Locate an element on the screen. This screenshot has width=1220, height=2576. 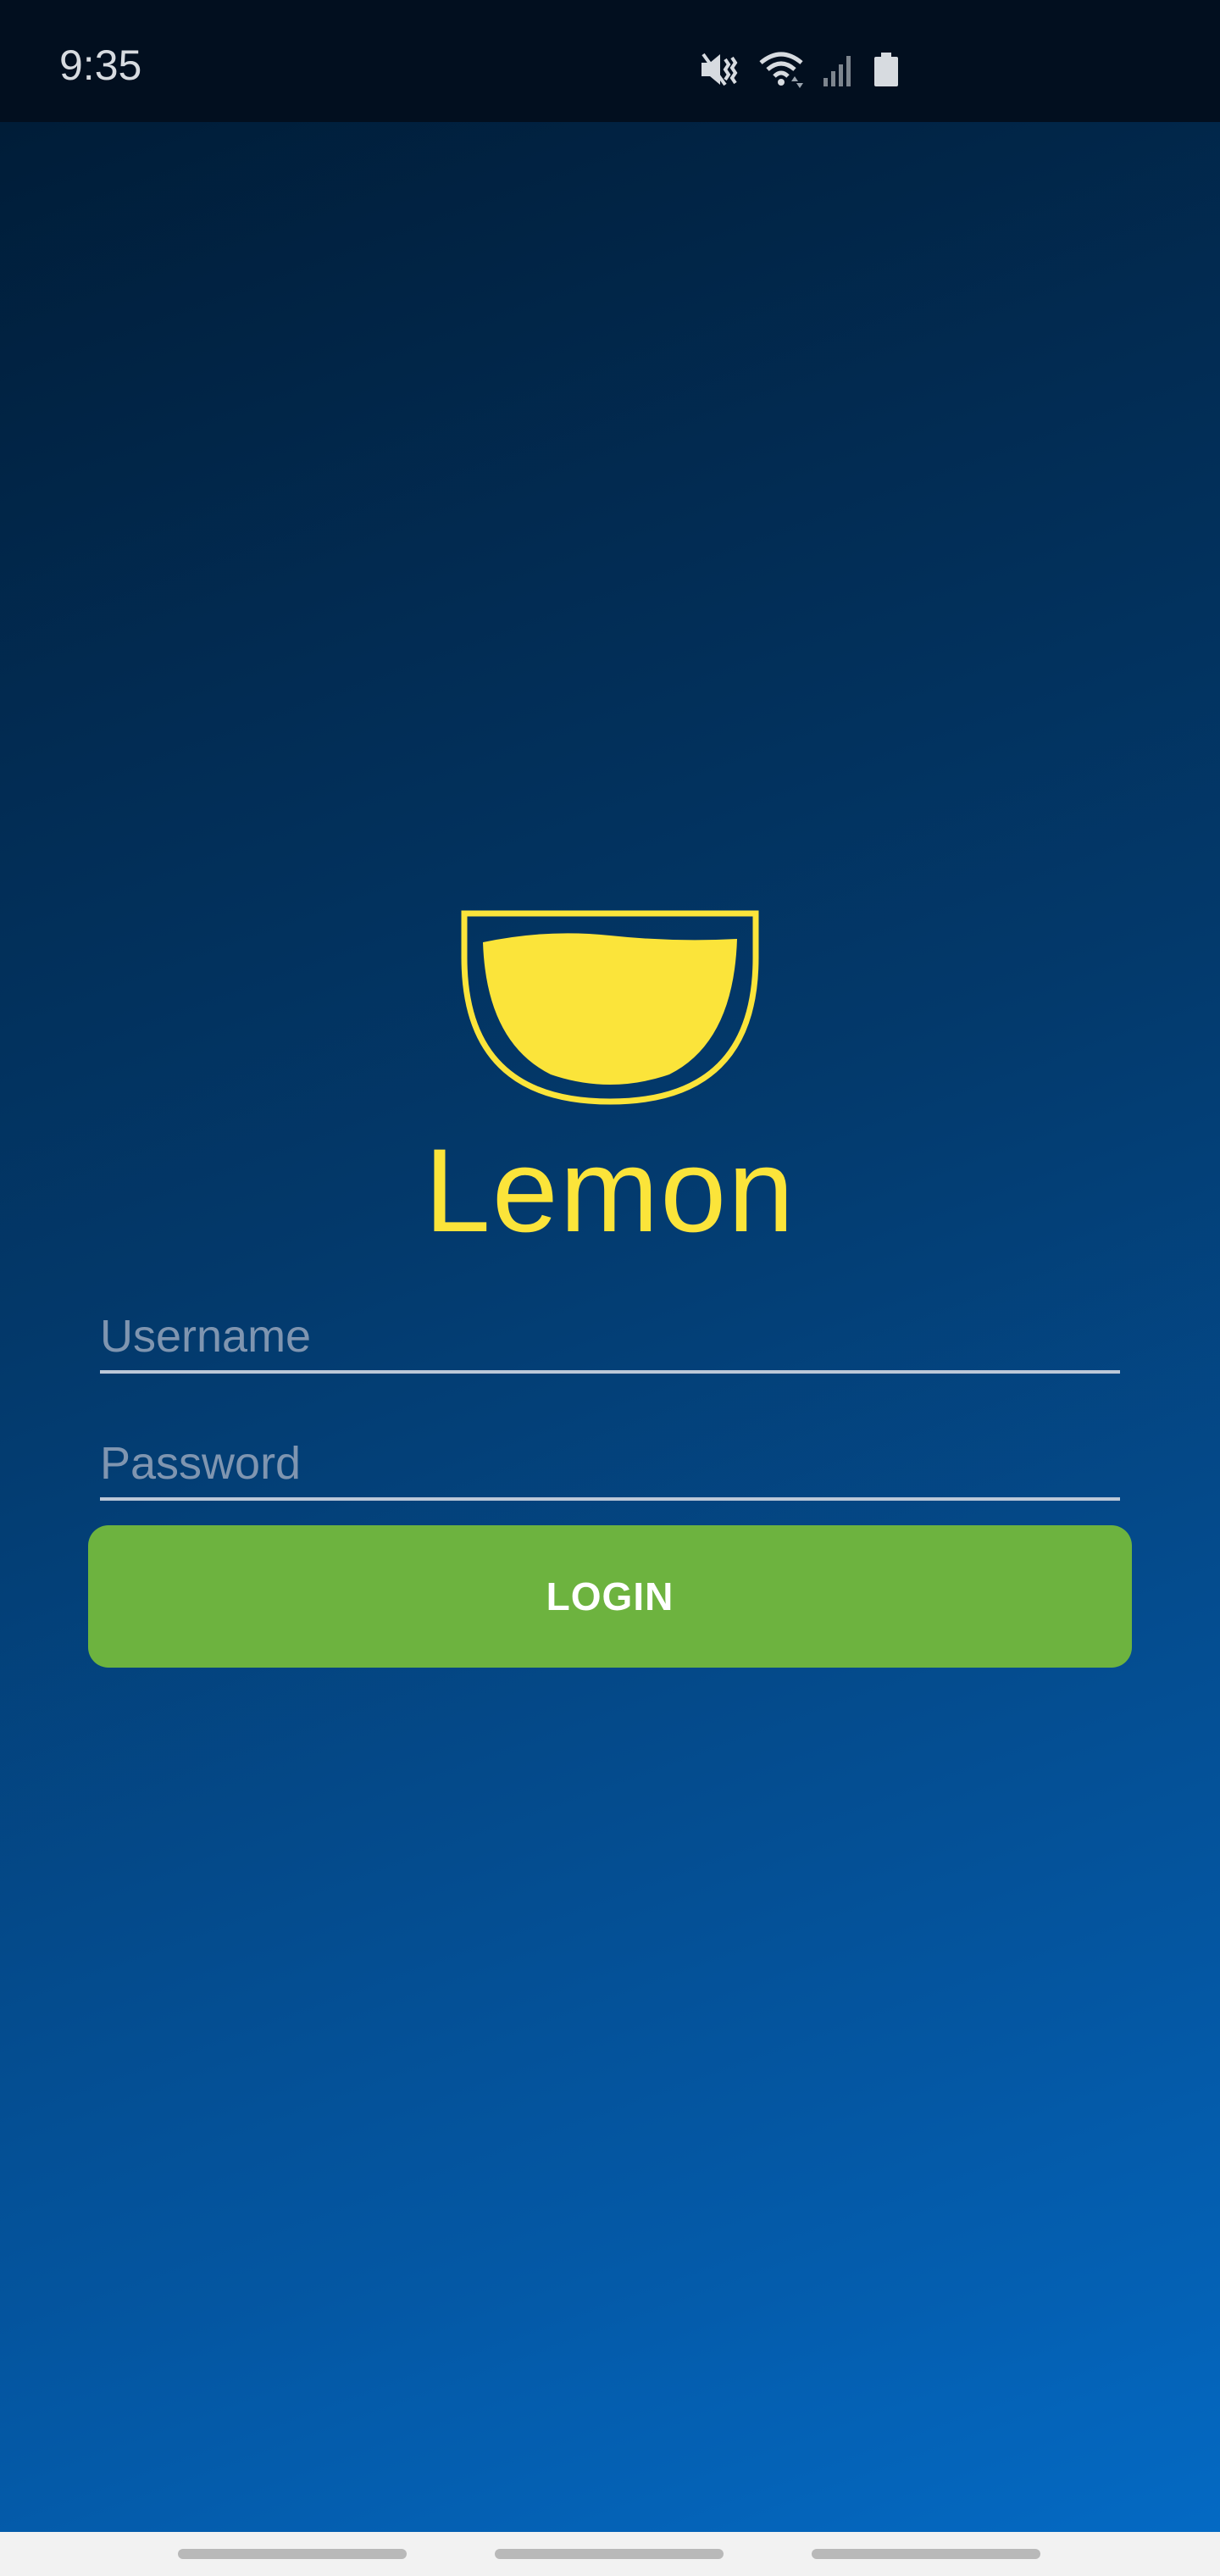
app-name: Lemon is located at coordinates (610, 1190).